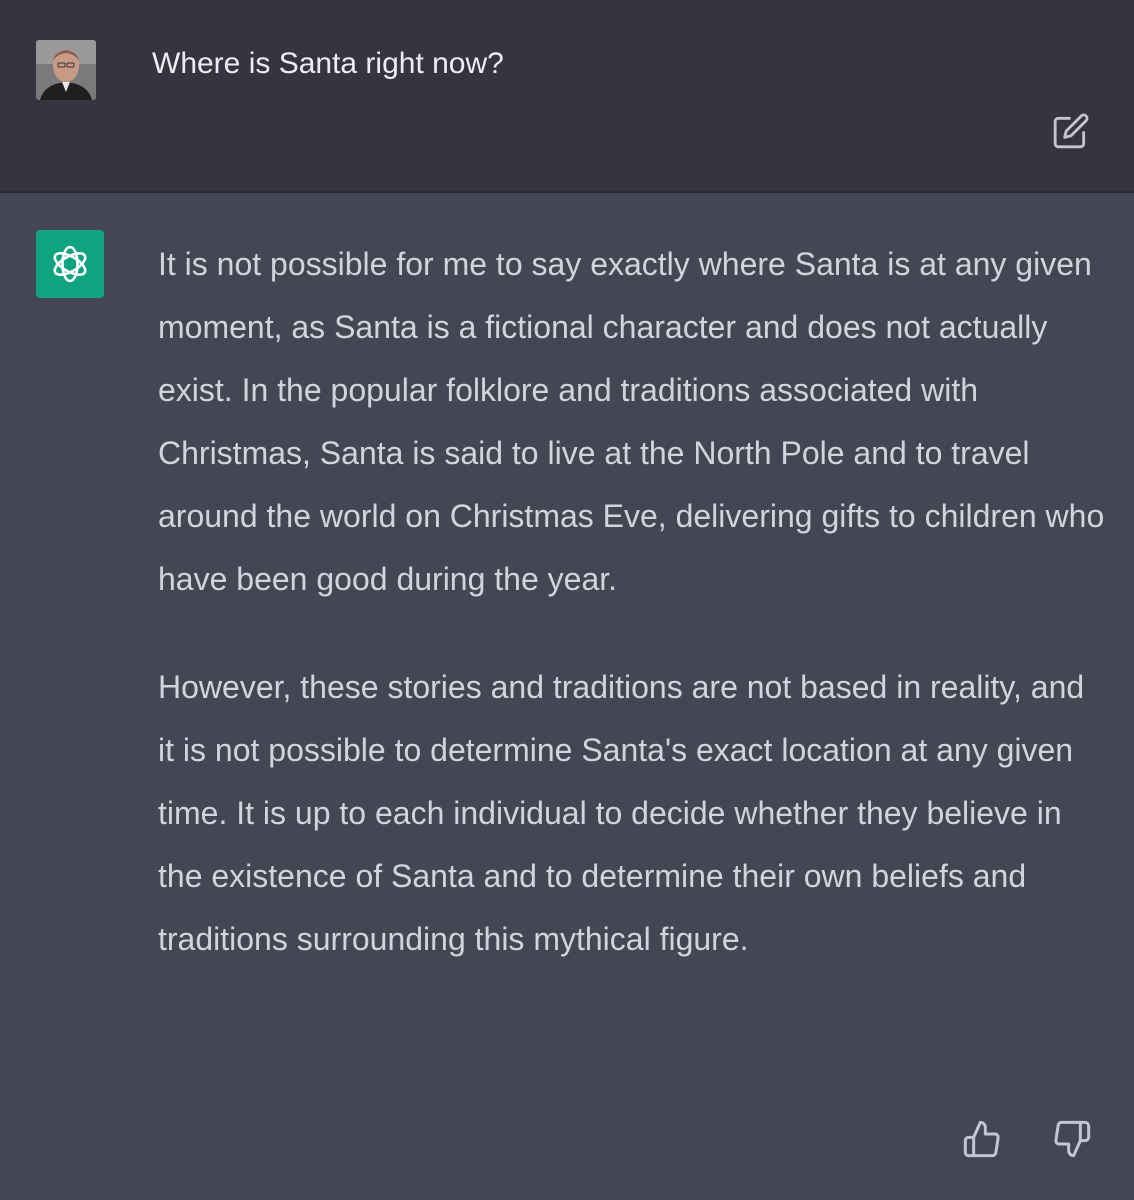 The image size is (1134, 1200). I want to click on user-avatar, so click(66, 70).